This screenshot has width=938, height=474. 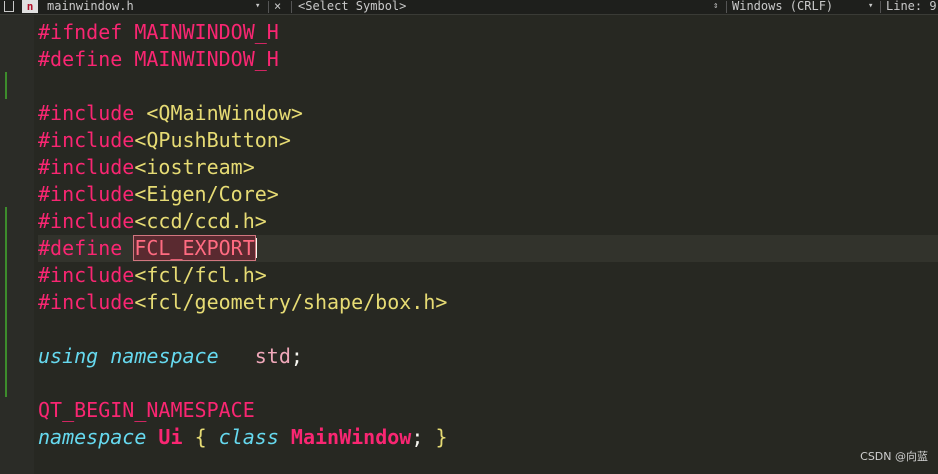 I want to click on file-type-badge-icon: n, so click(x=30, y=6).